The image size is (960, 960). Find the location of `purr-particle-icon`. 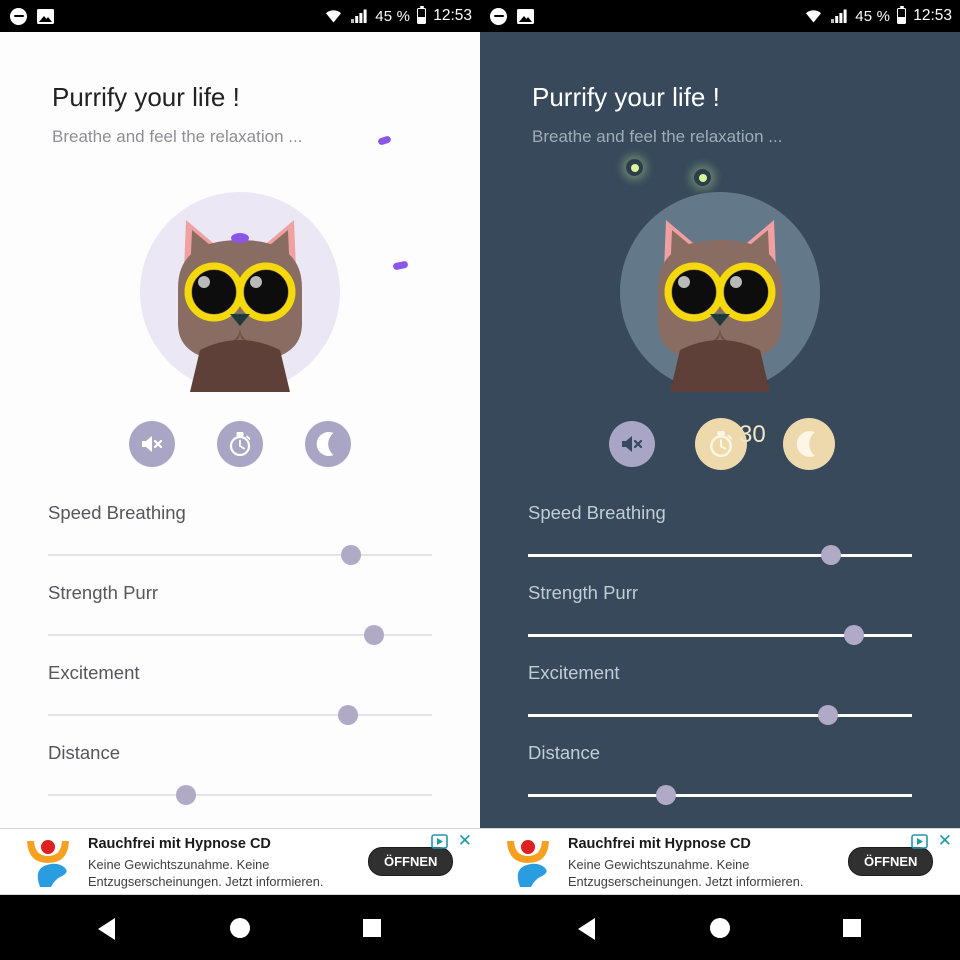

purr-particle-icon is located at coordinates (384, 140).